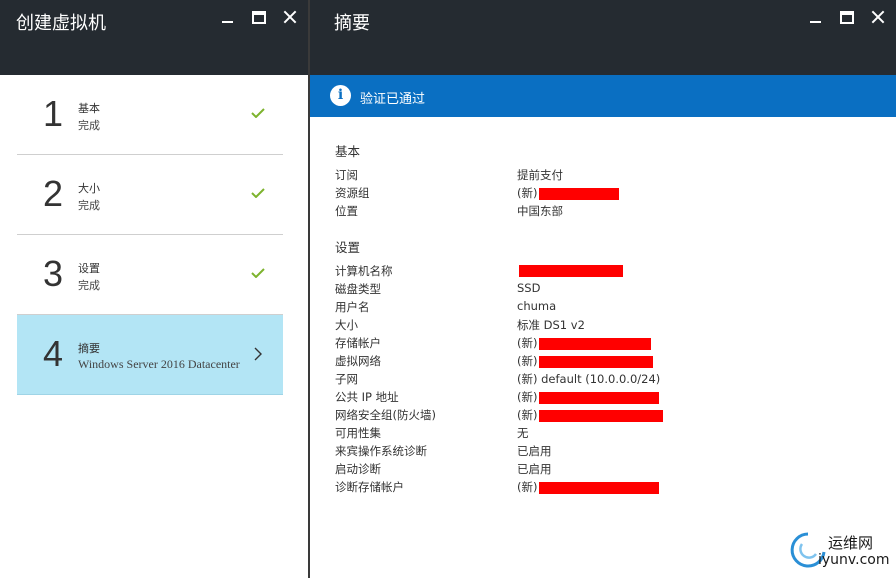 The image size is (896, 578). Describe the element at coordinates (150, 195) in the screenshot. I see `step-size: 2 大小 完成` at that location.